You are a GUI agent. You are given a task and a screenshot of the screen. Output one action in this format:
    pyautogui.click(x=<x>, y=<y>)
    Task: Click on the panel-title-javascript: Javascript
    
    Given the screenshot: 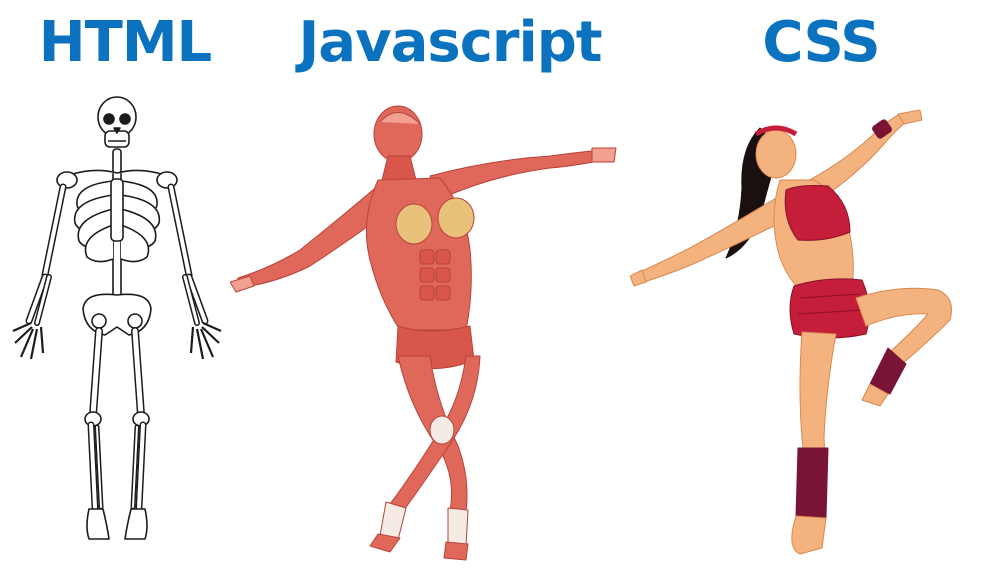 What is the action you would take?
    pyautogui.click(x=450, y=42)
    